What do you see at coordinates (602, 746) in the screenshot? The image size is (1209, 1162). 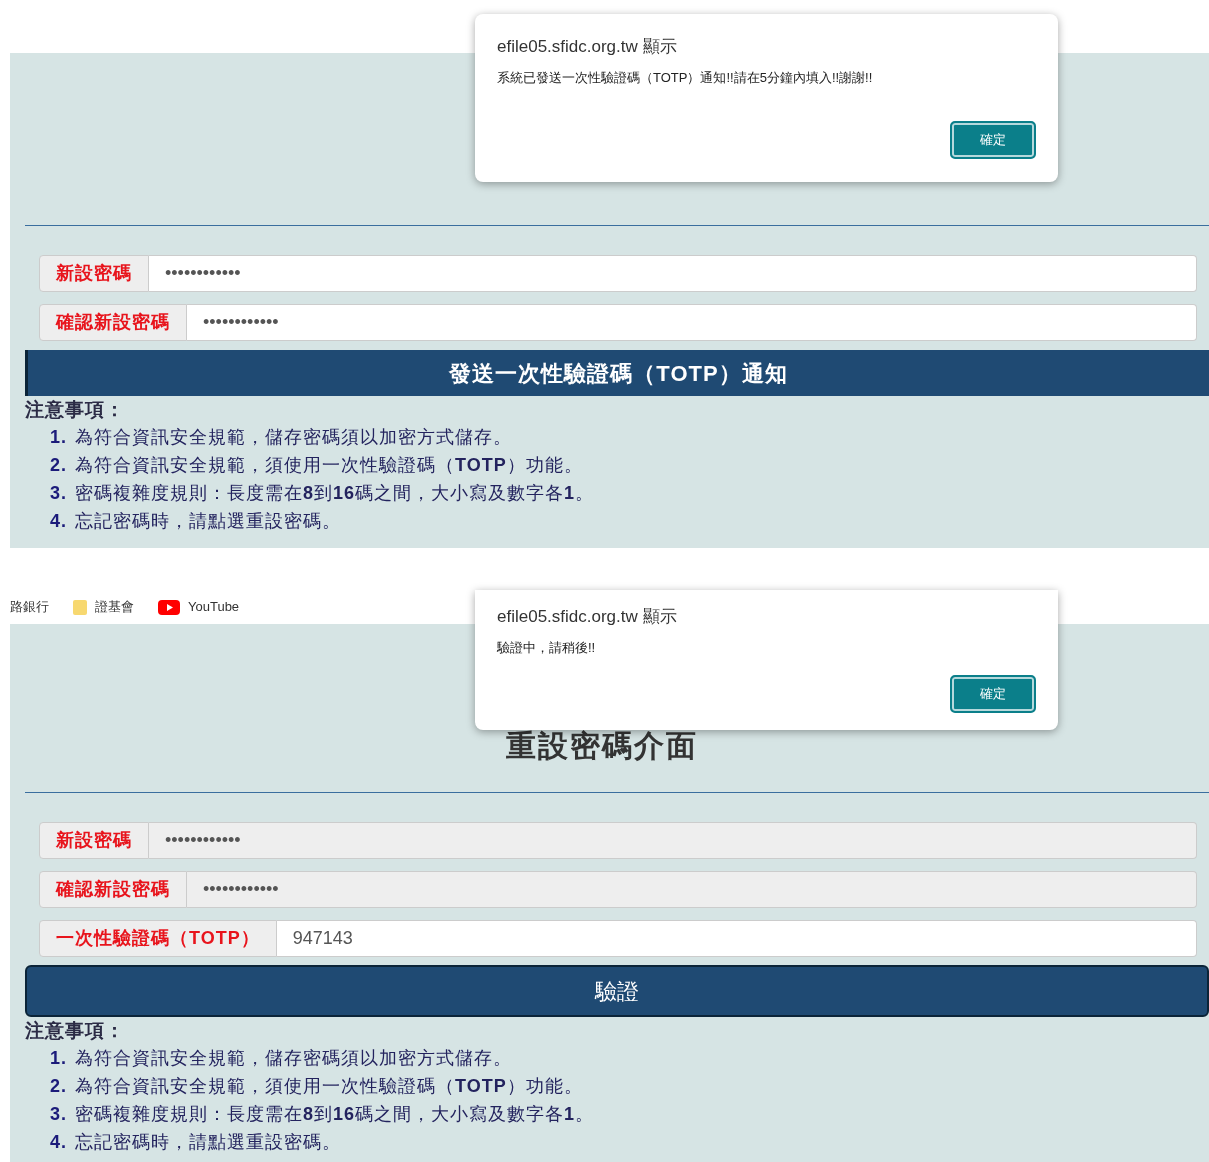 I see `page-title: 重設密碼介面` at bounding box center [602, 746].